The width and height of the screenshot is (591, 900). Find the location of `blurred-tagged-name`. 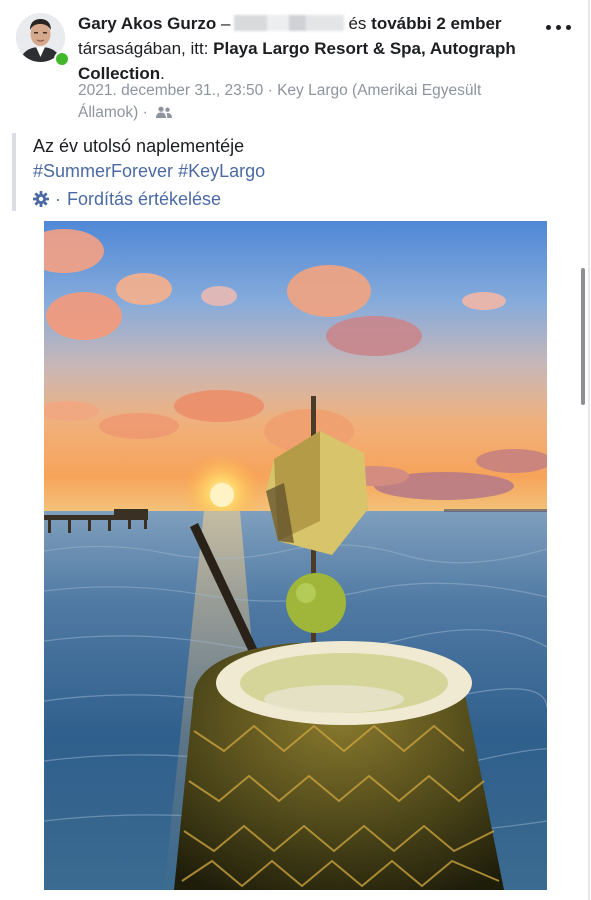

blurred-tagged-name is located at coordinates (289, 23).